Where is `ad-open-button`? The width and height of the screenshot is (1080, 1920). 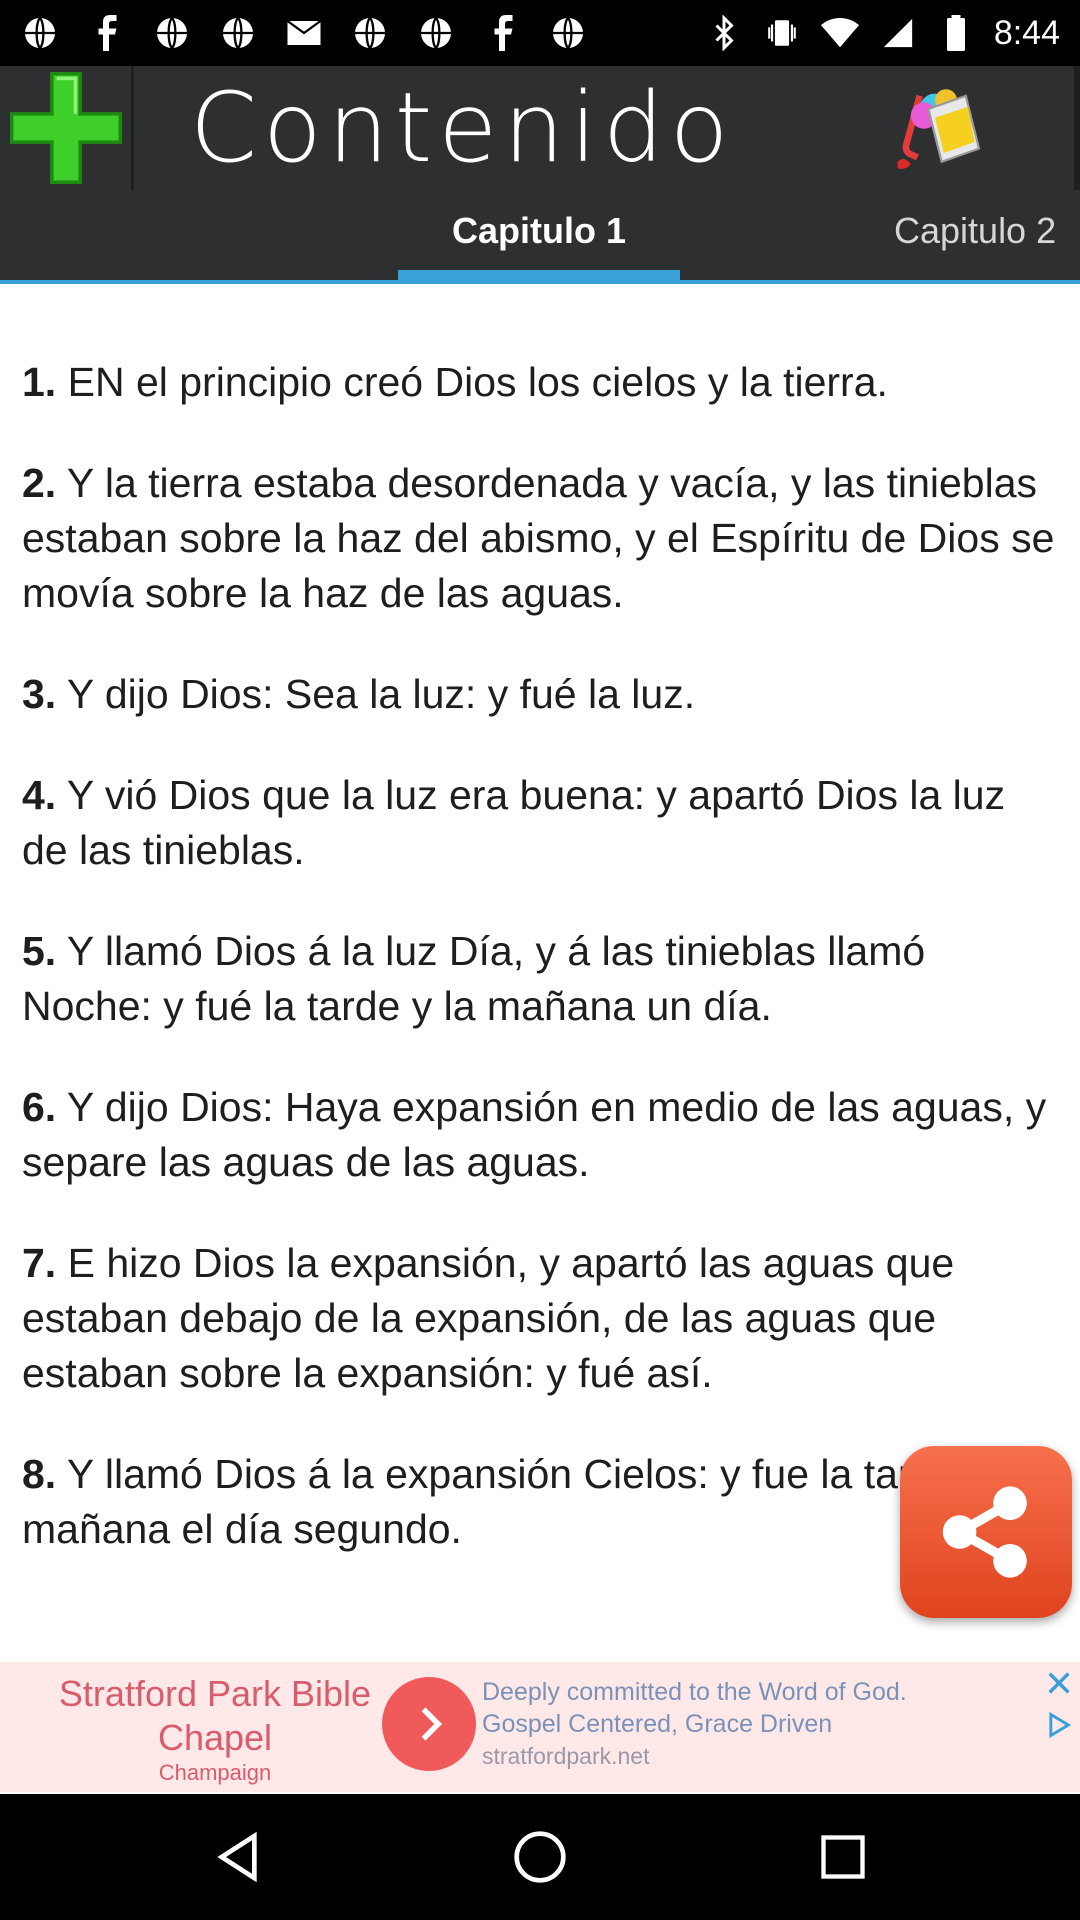 ad-open-button is located at coordinates (429, 1724).